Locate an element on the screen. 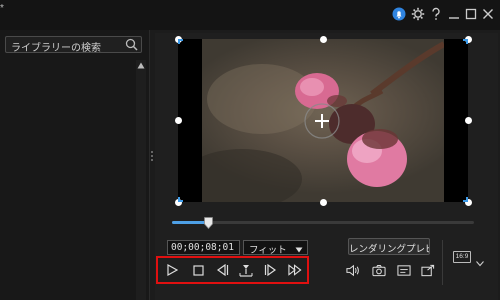 The width and height of the screenshot is (500, 300). external-preview-icon is located at coordinates (428, 270).